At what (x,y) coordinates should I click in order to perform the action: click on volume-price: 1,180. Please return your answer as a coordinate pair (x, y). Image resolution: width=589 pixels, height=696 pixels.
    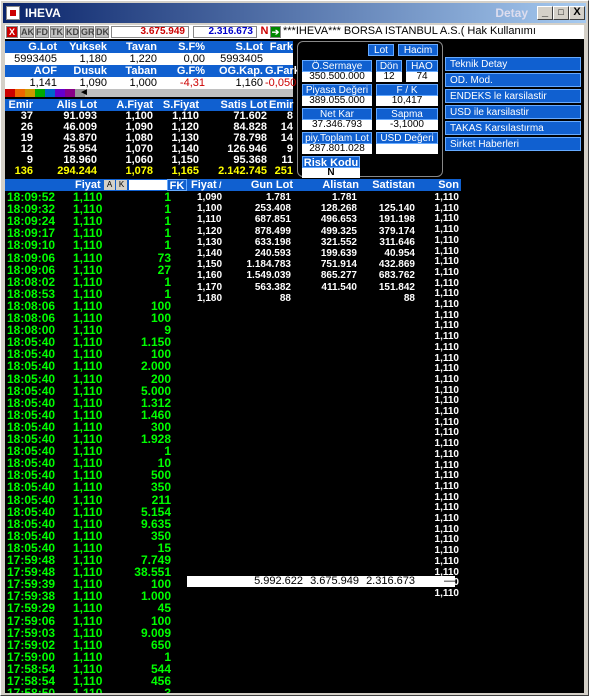
    Looking at the image, I should click on (210, 298).